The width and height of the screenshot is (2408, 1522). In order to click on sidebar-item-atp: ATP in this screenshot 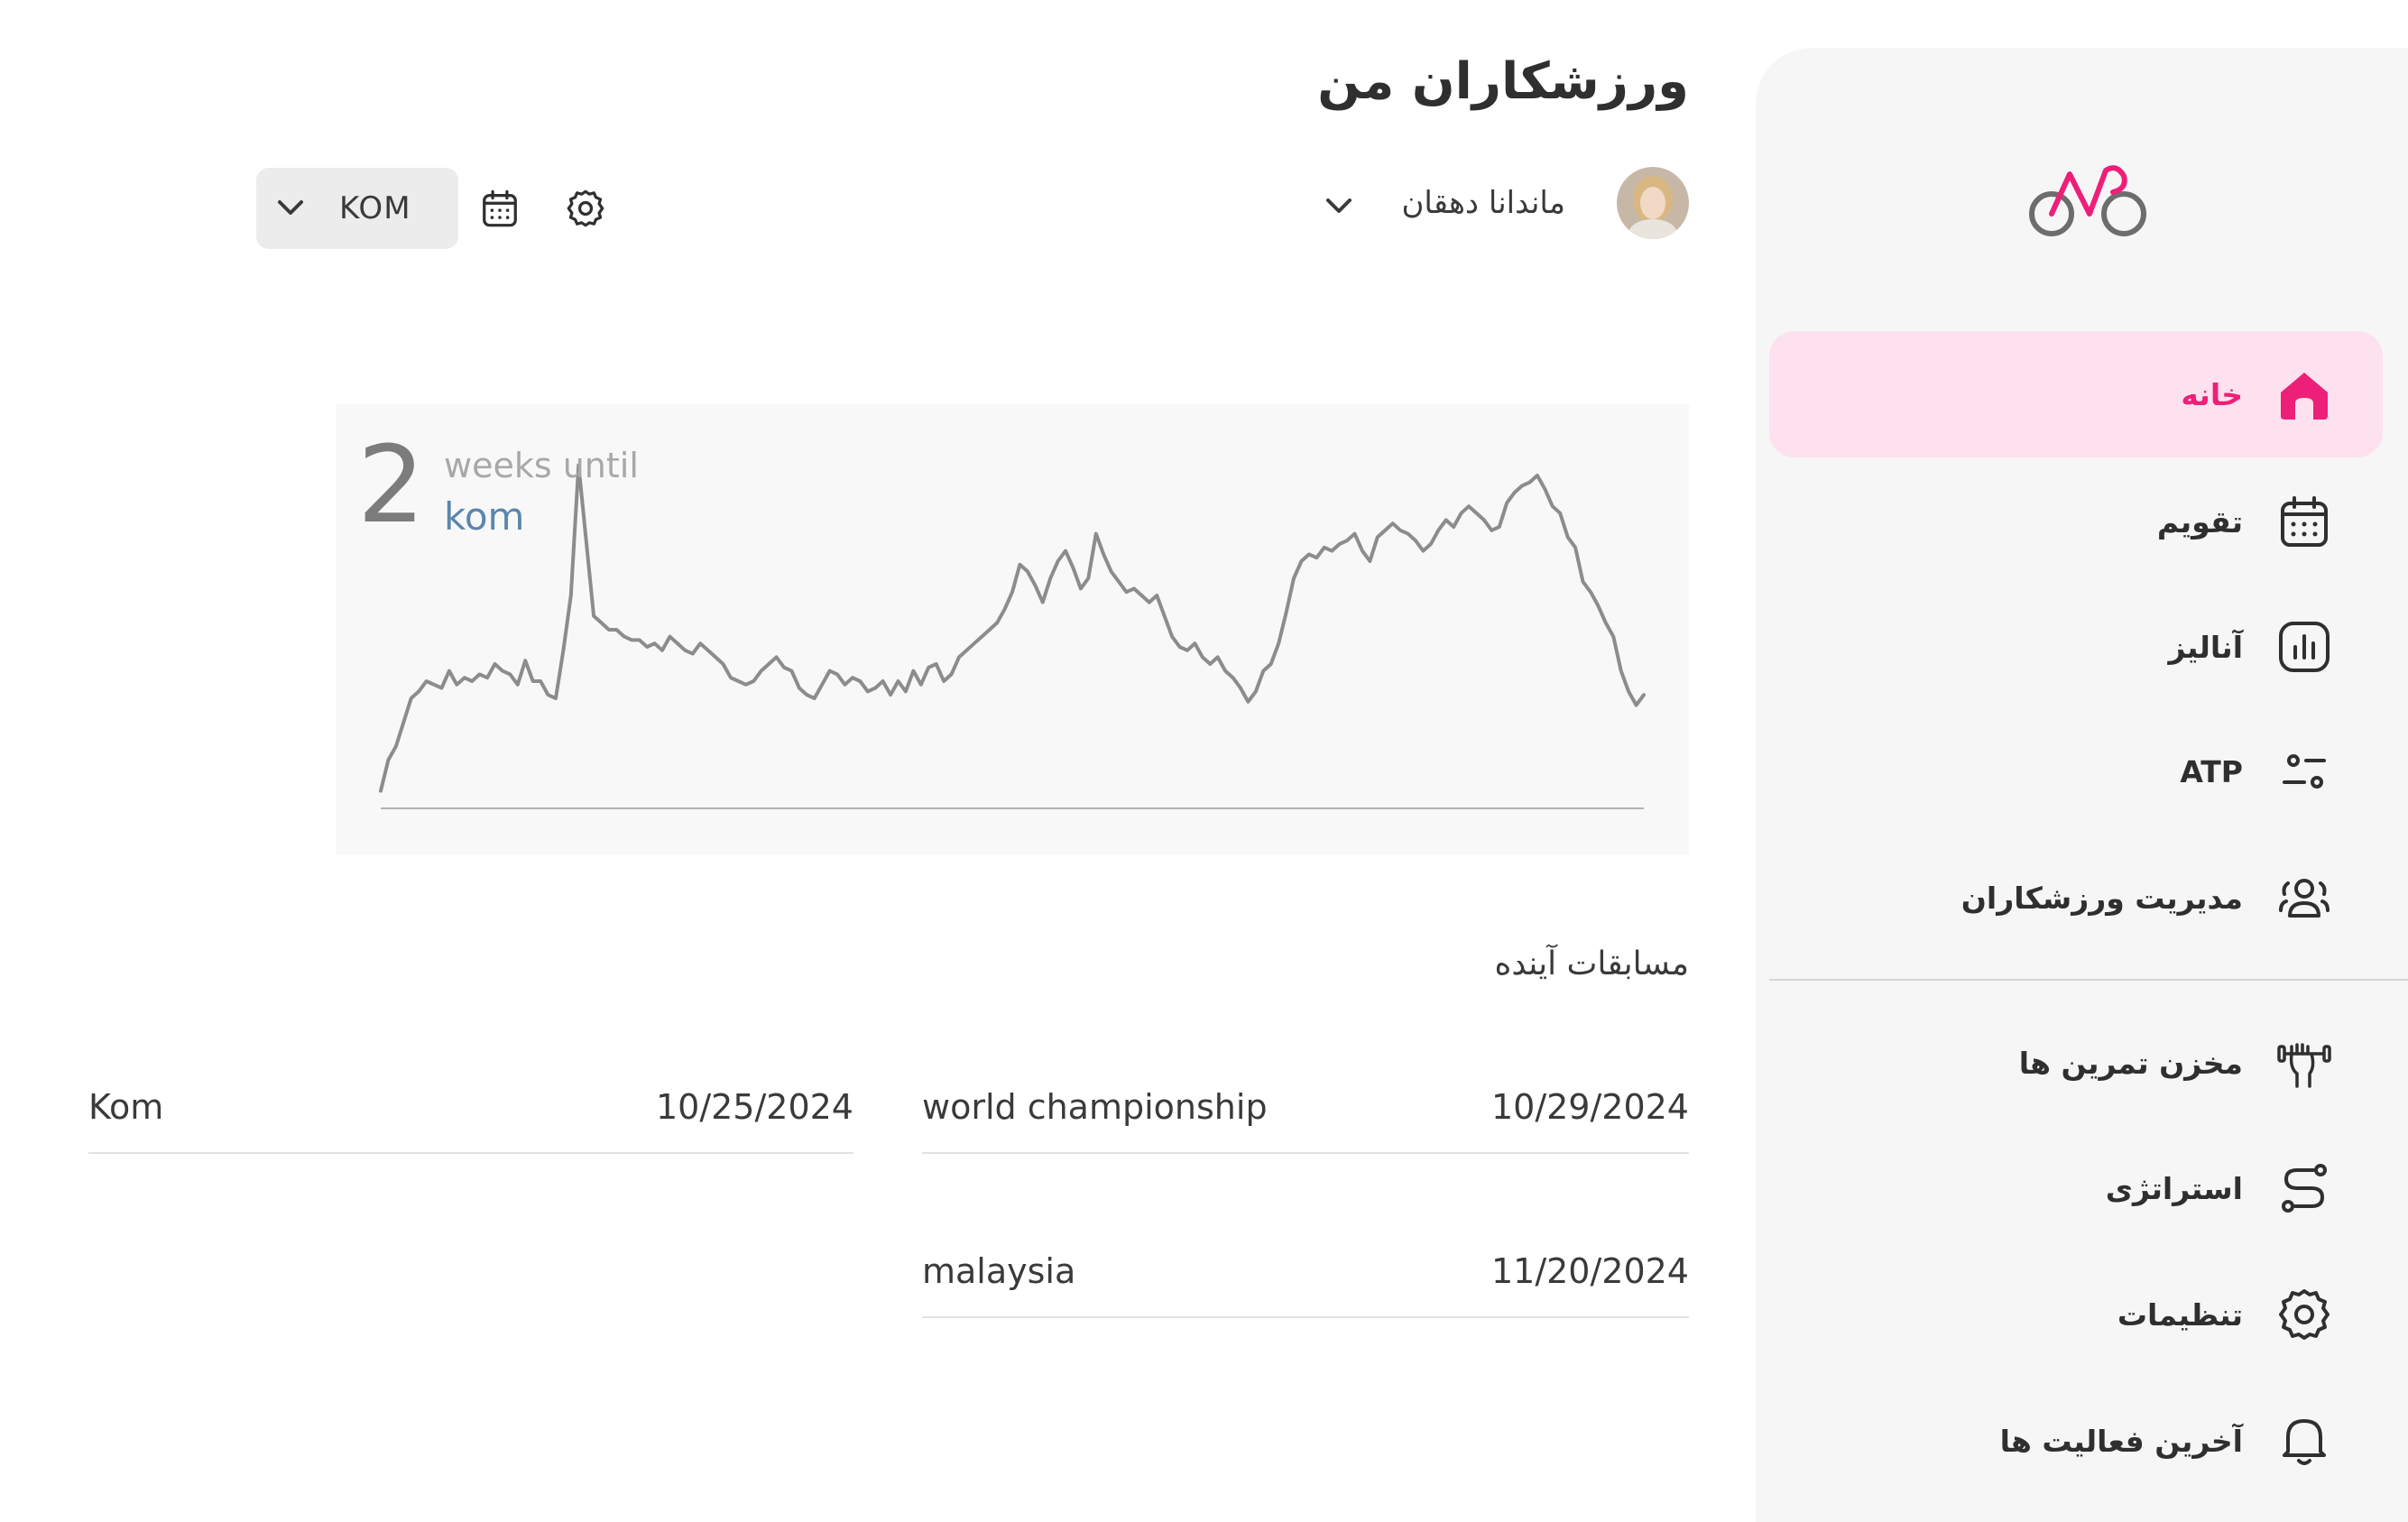, I will do `click(2076, 771)`.